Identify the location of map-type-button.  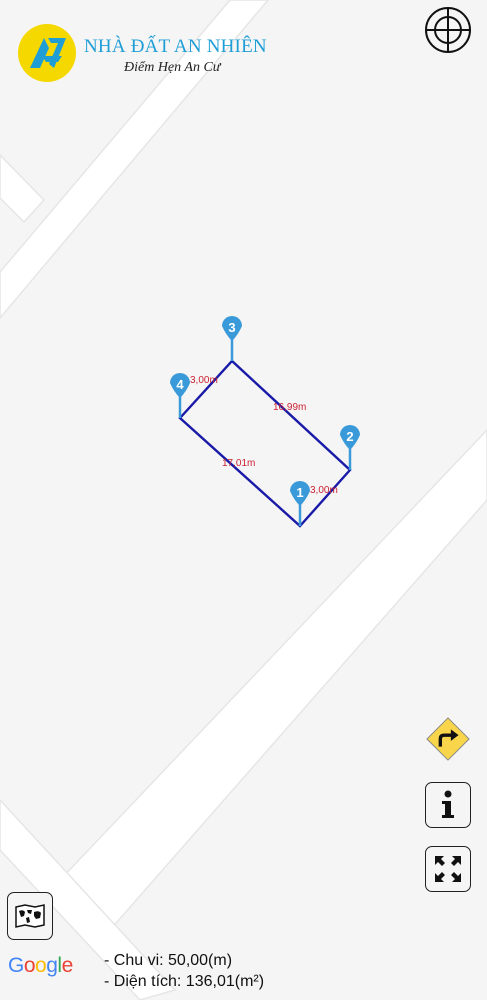
(30, 916).